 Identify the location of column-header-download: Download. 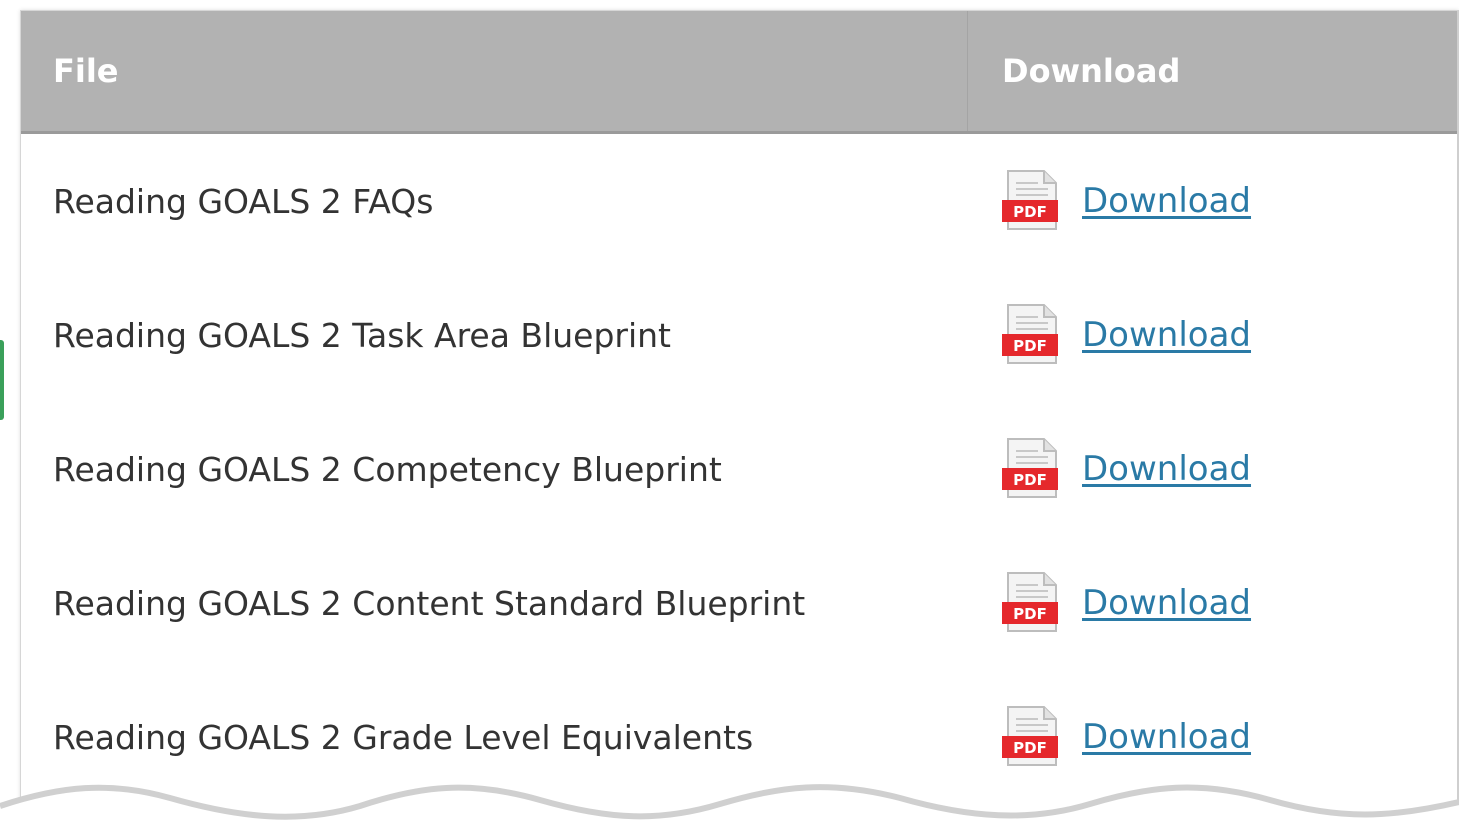
(1091, 71).